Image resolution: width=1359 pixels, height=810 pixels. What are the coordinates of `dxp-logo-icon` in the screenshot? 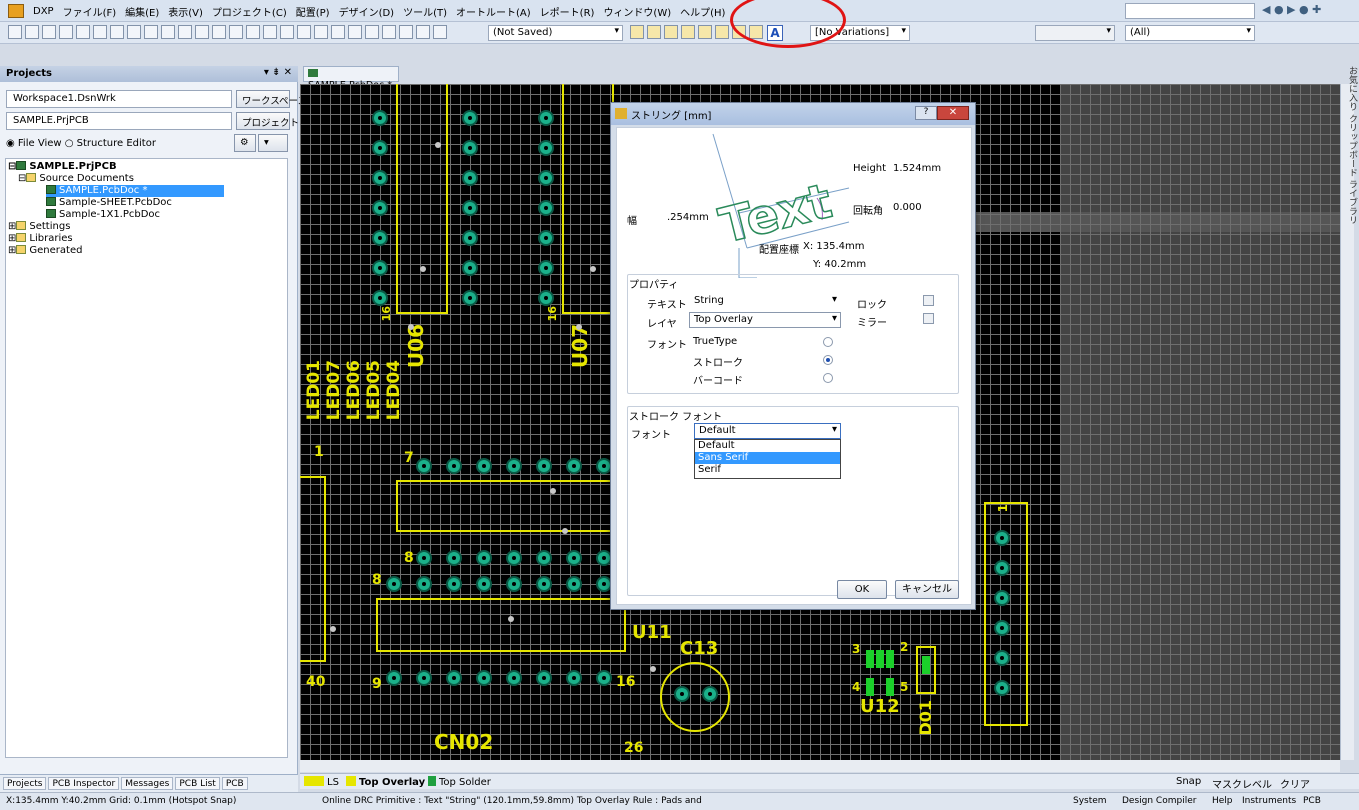 It's located at (16, 11).